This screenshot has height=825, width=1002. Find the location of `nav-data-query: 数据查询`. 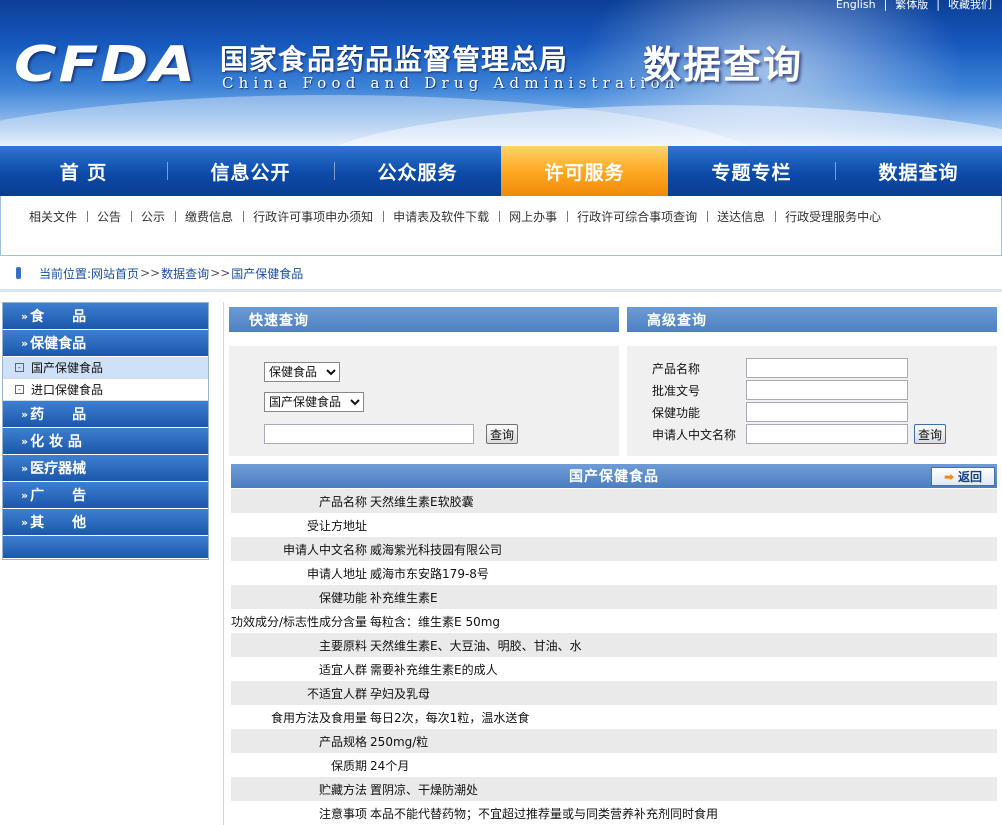

nav-data-query: 数据查询 is located at coordinates (918, 171).